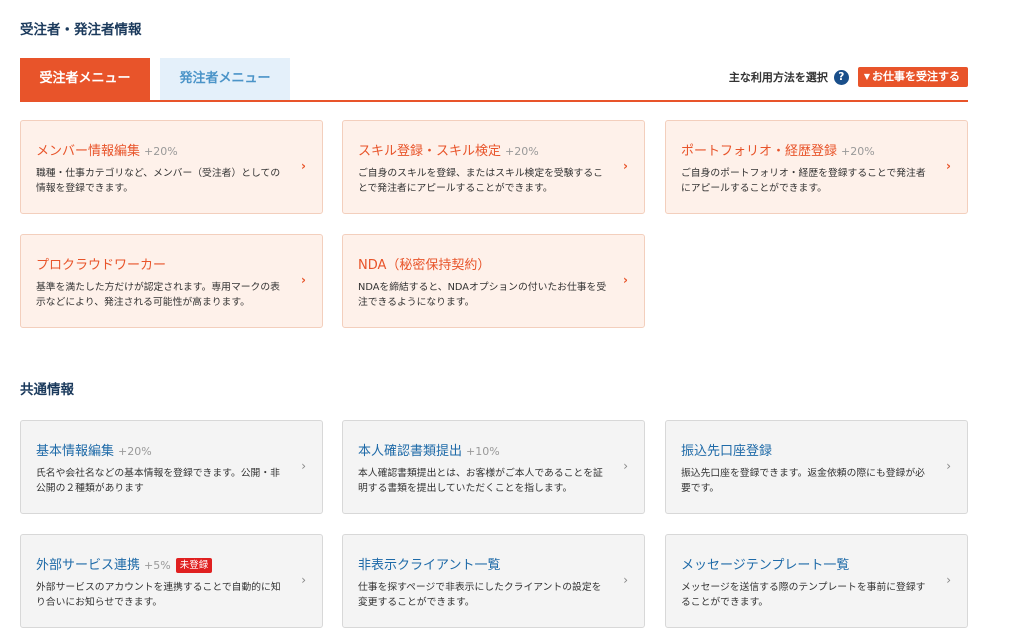 Image resolution: width=1024 pixels, height=637 pixels. I want to click on card-title-text: 振込先口座登録, so click(727, 451).